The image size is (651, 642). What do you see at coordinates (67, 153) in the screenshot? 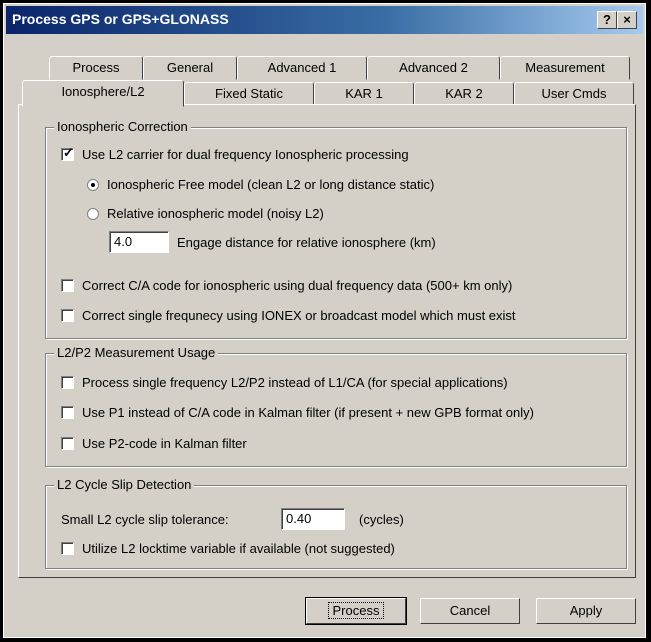
I see `checkbox-checked: ✓` at bounding box center [67, 153].